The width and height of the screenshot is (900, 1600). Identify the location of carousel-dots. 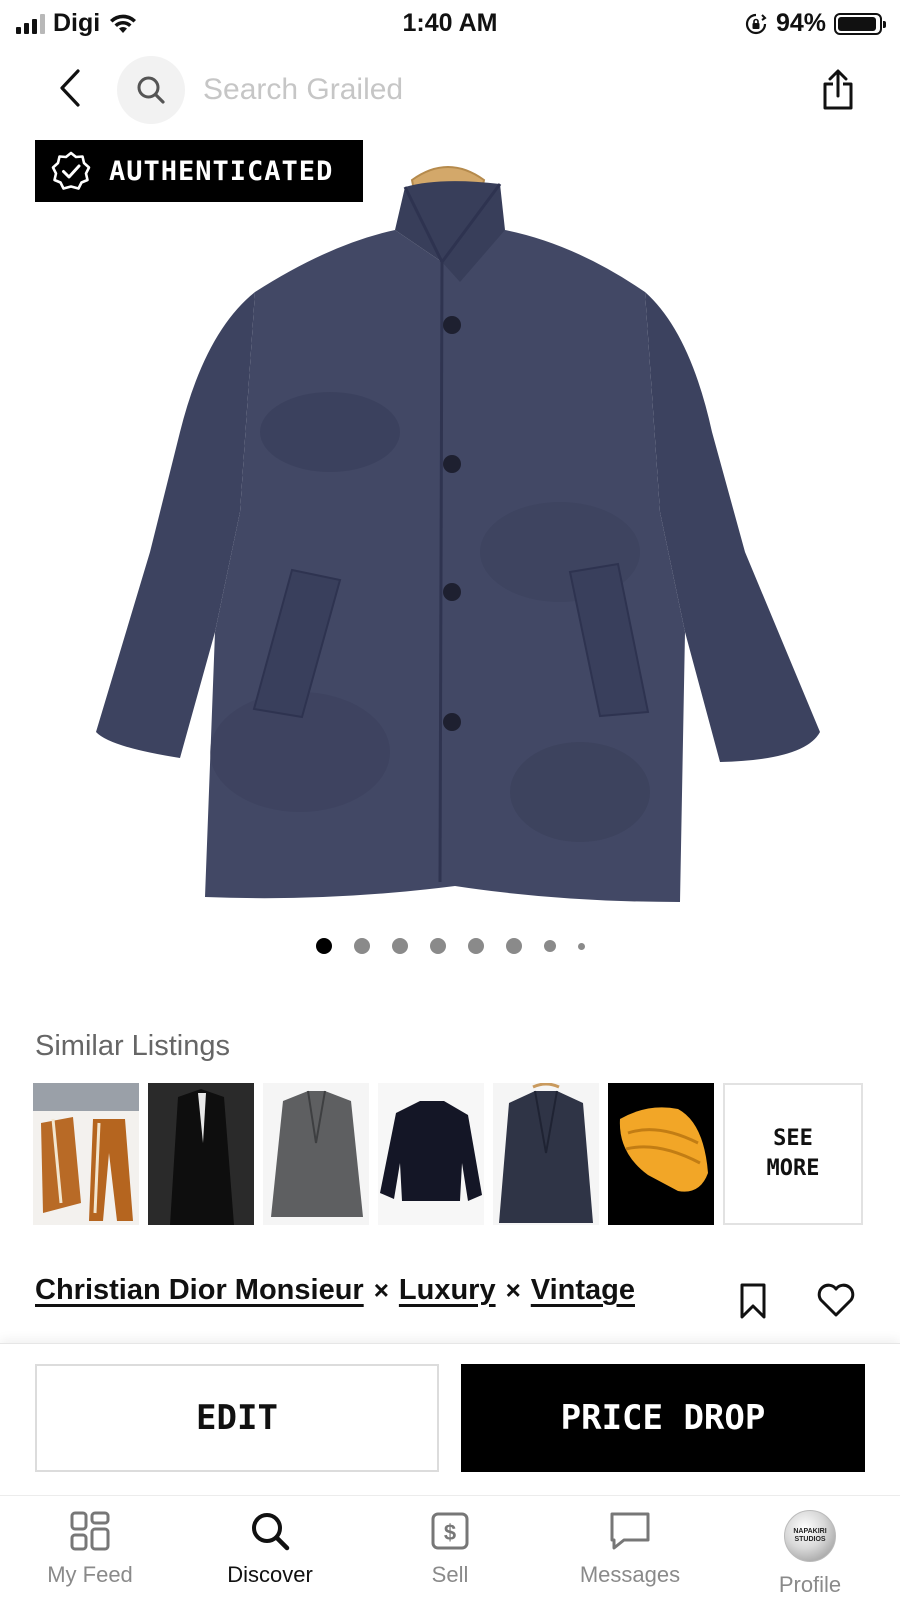
(450, 946).